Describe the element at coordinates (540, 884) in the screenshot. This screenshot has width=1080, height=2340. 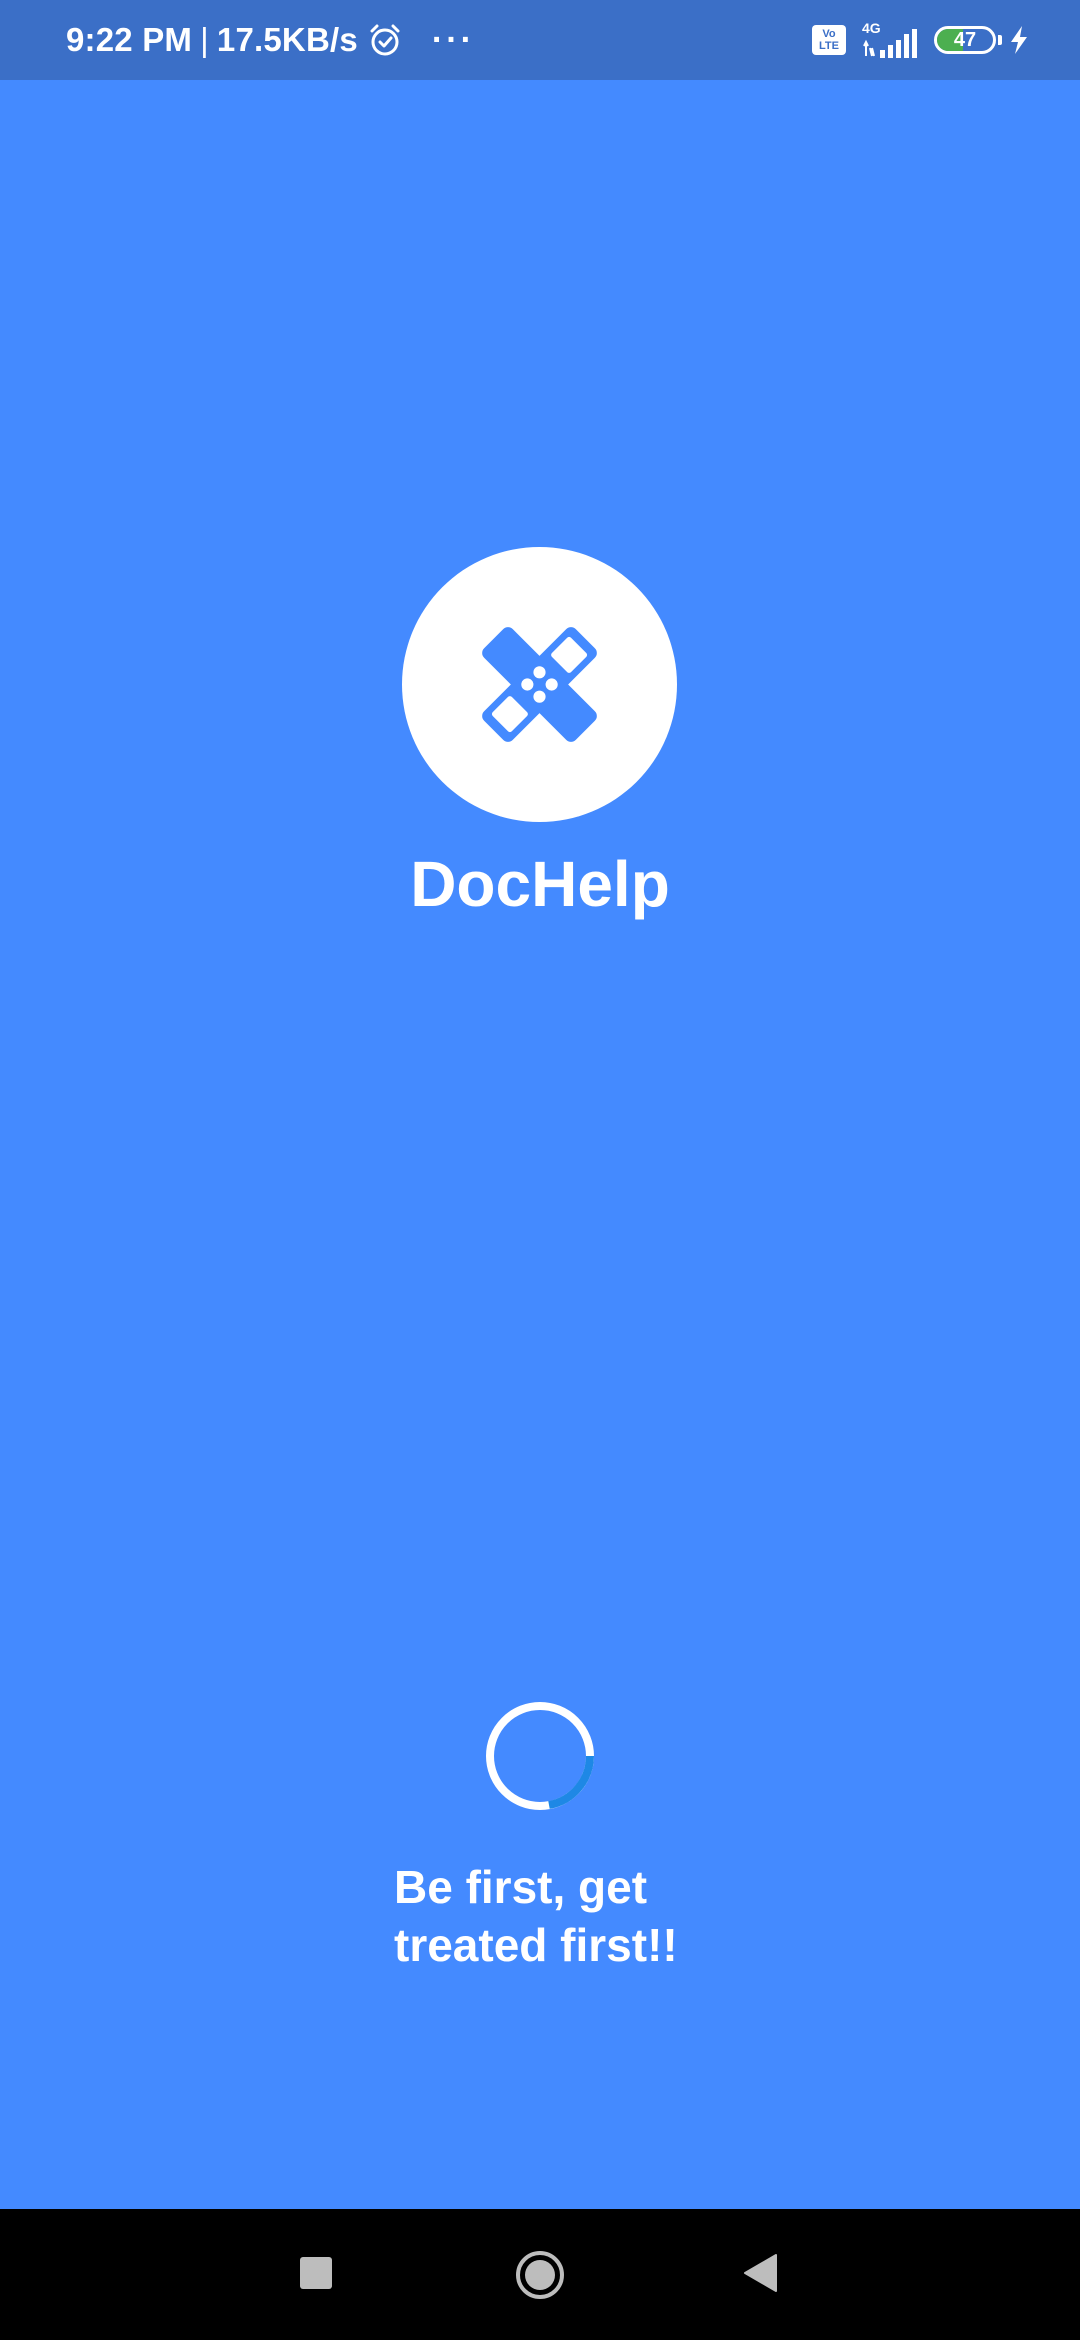
I see `app-name: DocHelp` at that location.